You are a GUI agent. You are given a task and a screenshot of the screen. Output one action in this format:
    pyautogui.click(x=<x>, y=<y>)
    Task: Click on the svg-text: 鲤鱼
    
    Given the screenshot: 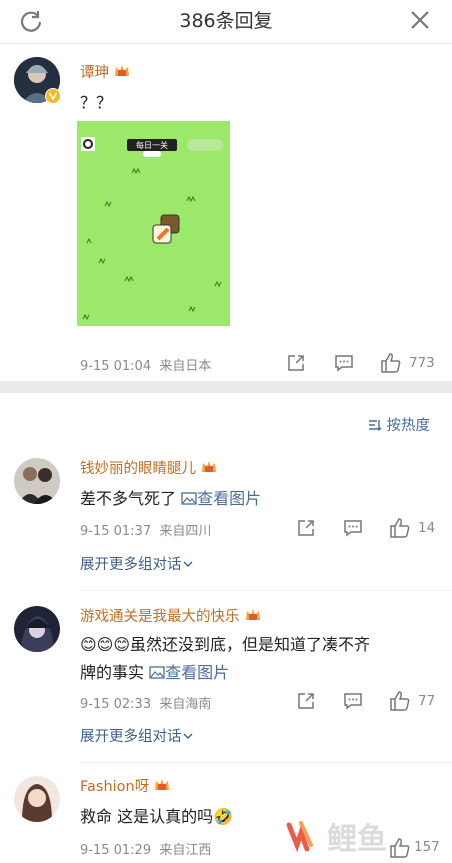 What is the action you would take?
    pyautogui.click(x=357, y=839)
    